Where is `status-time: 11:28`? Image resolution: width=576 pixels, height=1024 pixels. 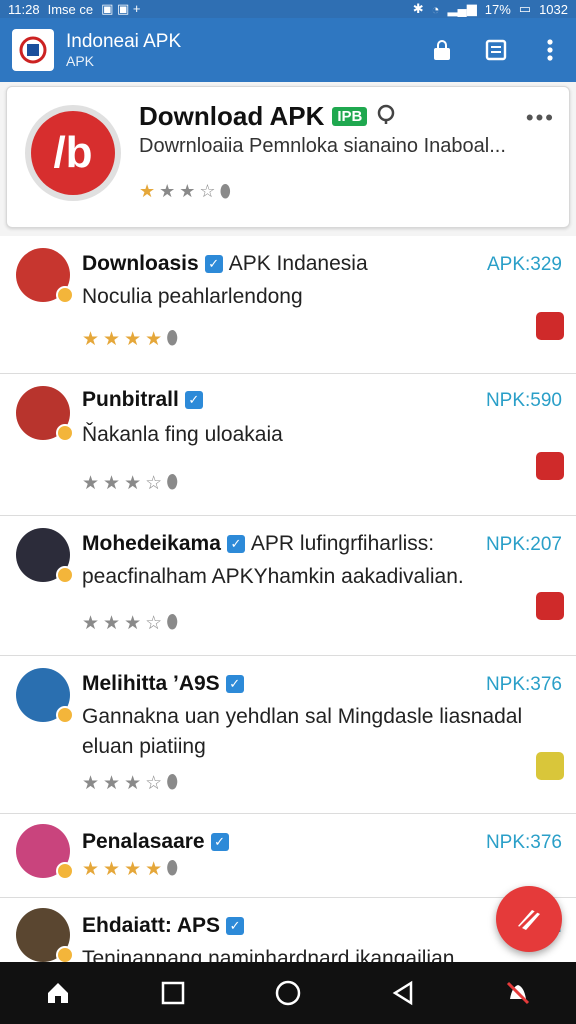 status-time: 11:28 is located at coordinates (24, 9).